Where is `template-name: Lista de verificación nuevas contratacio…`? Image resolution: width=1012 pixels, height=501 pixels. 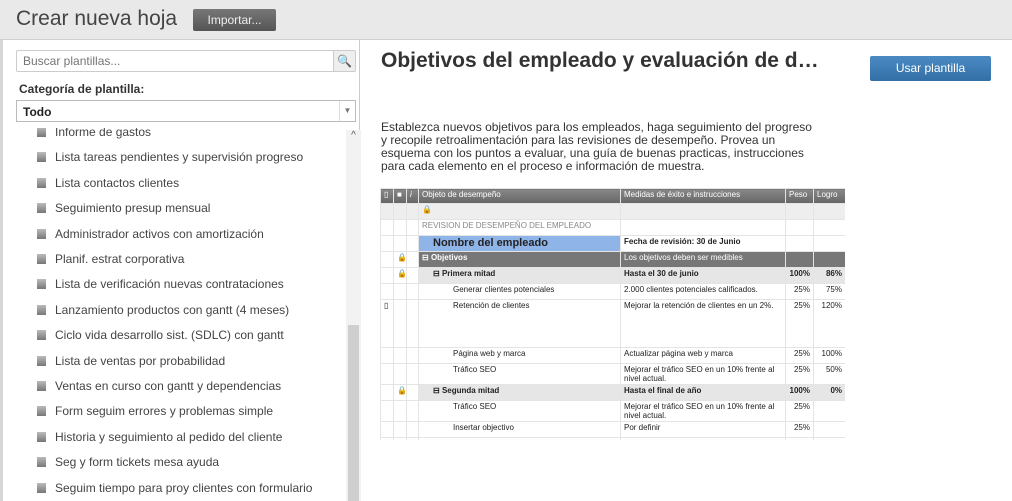 template-name: Lista de verificación nuevas contratacio… is located at coordinates (169, 284).